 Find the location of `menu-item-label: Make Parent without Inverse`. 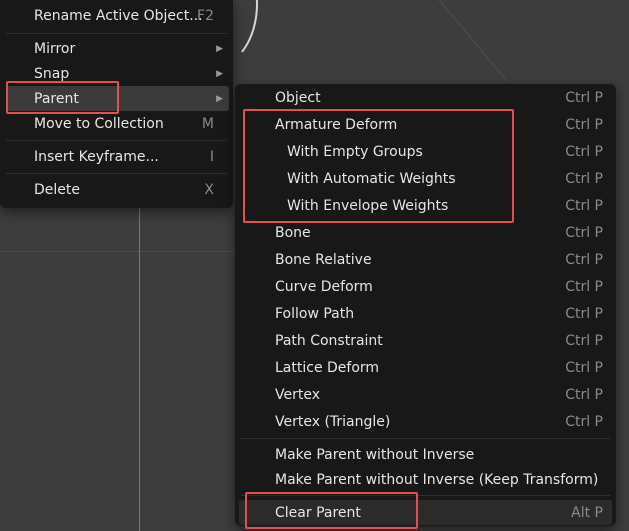

menu-item-label: Make Parent without Inverse is located at coordinates (375, 454).